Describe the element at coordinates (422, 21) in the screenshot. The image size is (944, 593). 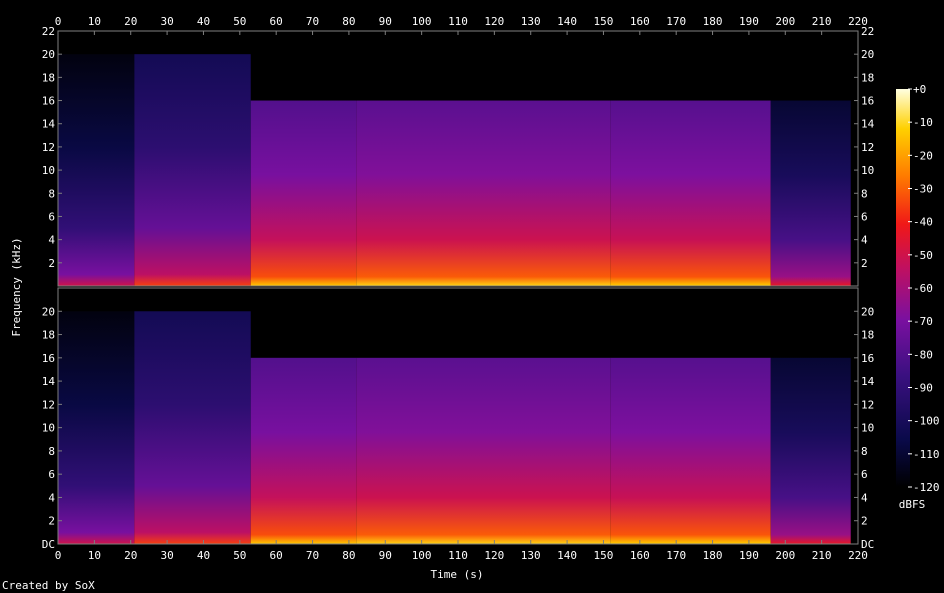
I see `x-tick-label-top: 100` at that location.